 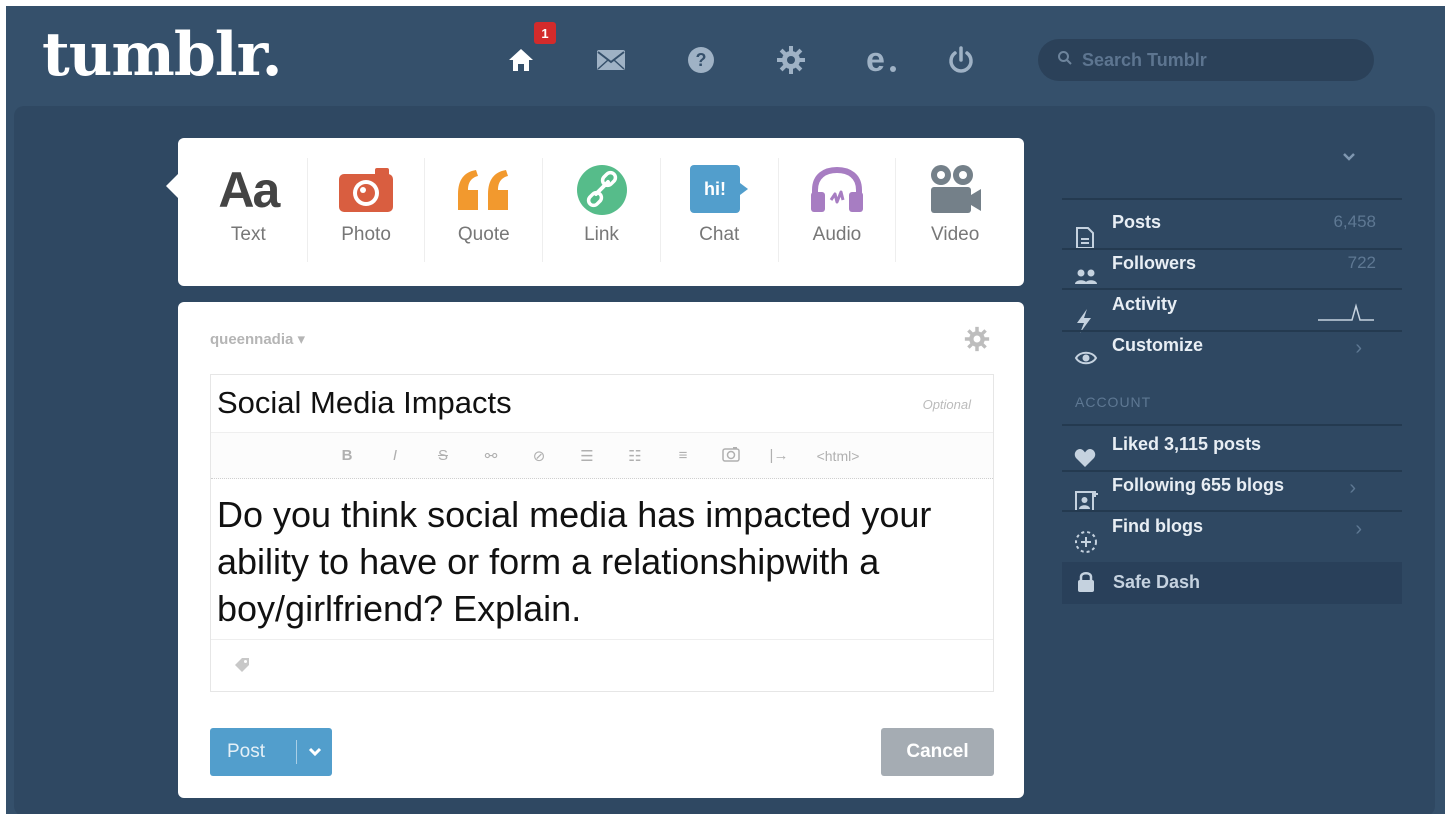 I want to click on editor-icon: e, so click(x=881, y=60).